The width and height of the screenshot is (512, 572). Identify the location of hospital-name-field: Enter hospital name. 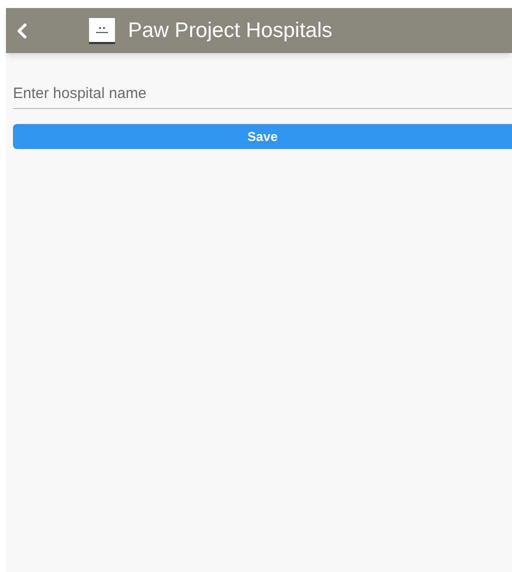
(262, 94).